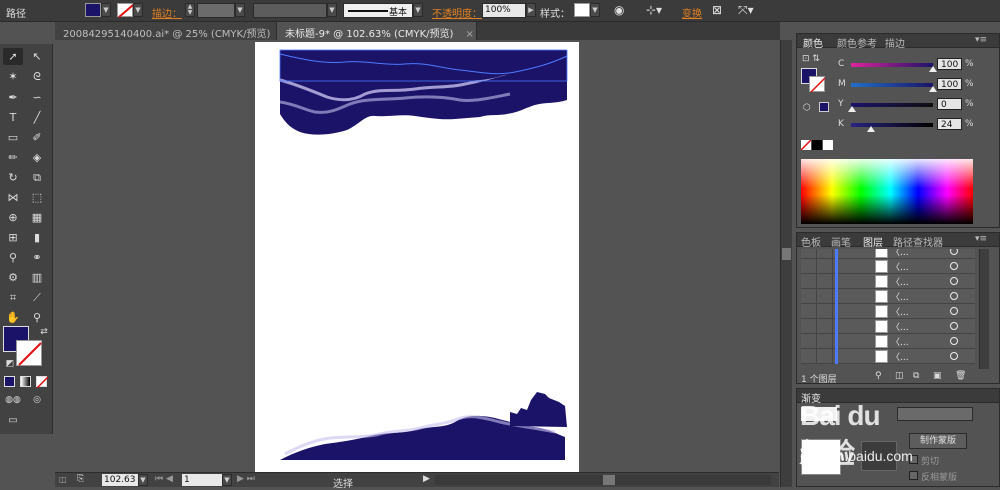  I want to click on locate-object-icon: ⚲, so click(878, 376).